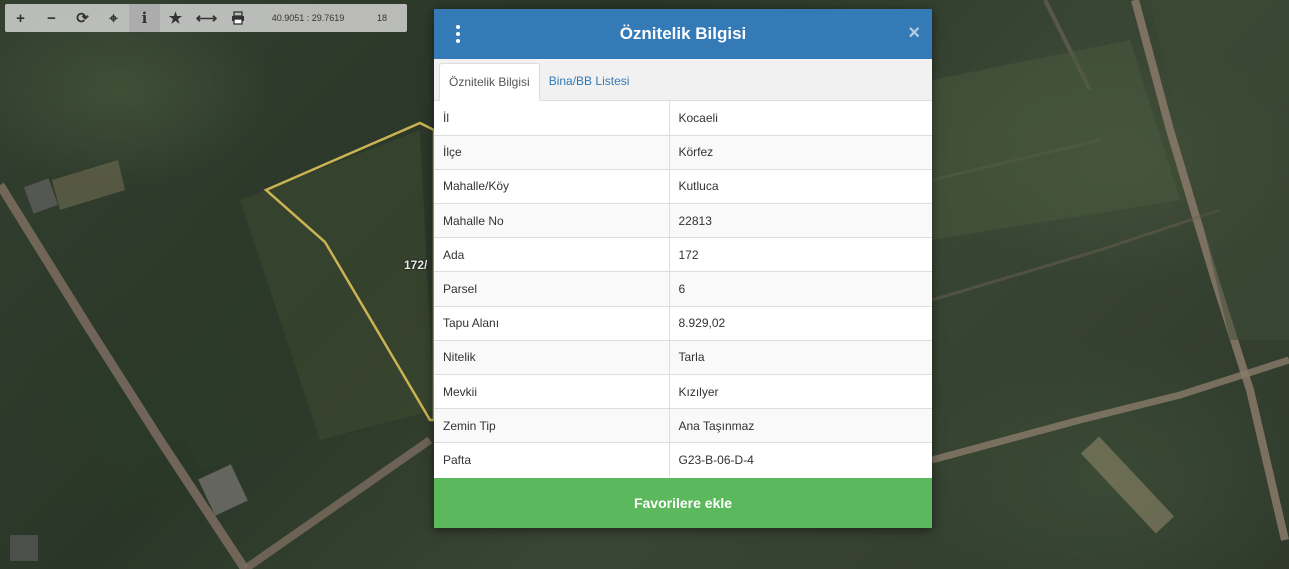 The height and width of the screenshot is (569, 1289). Describe the element at coordinates (683, 503) in the screenshot. I see `add-to-favorites-button: Favorilere ekle` at that location.